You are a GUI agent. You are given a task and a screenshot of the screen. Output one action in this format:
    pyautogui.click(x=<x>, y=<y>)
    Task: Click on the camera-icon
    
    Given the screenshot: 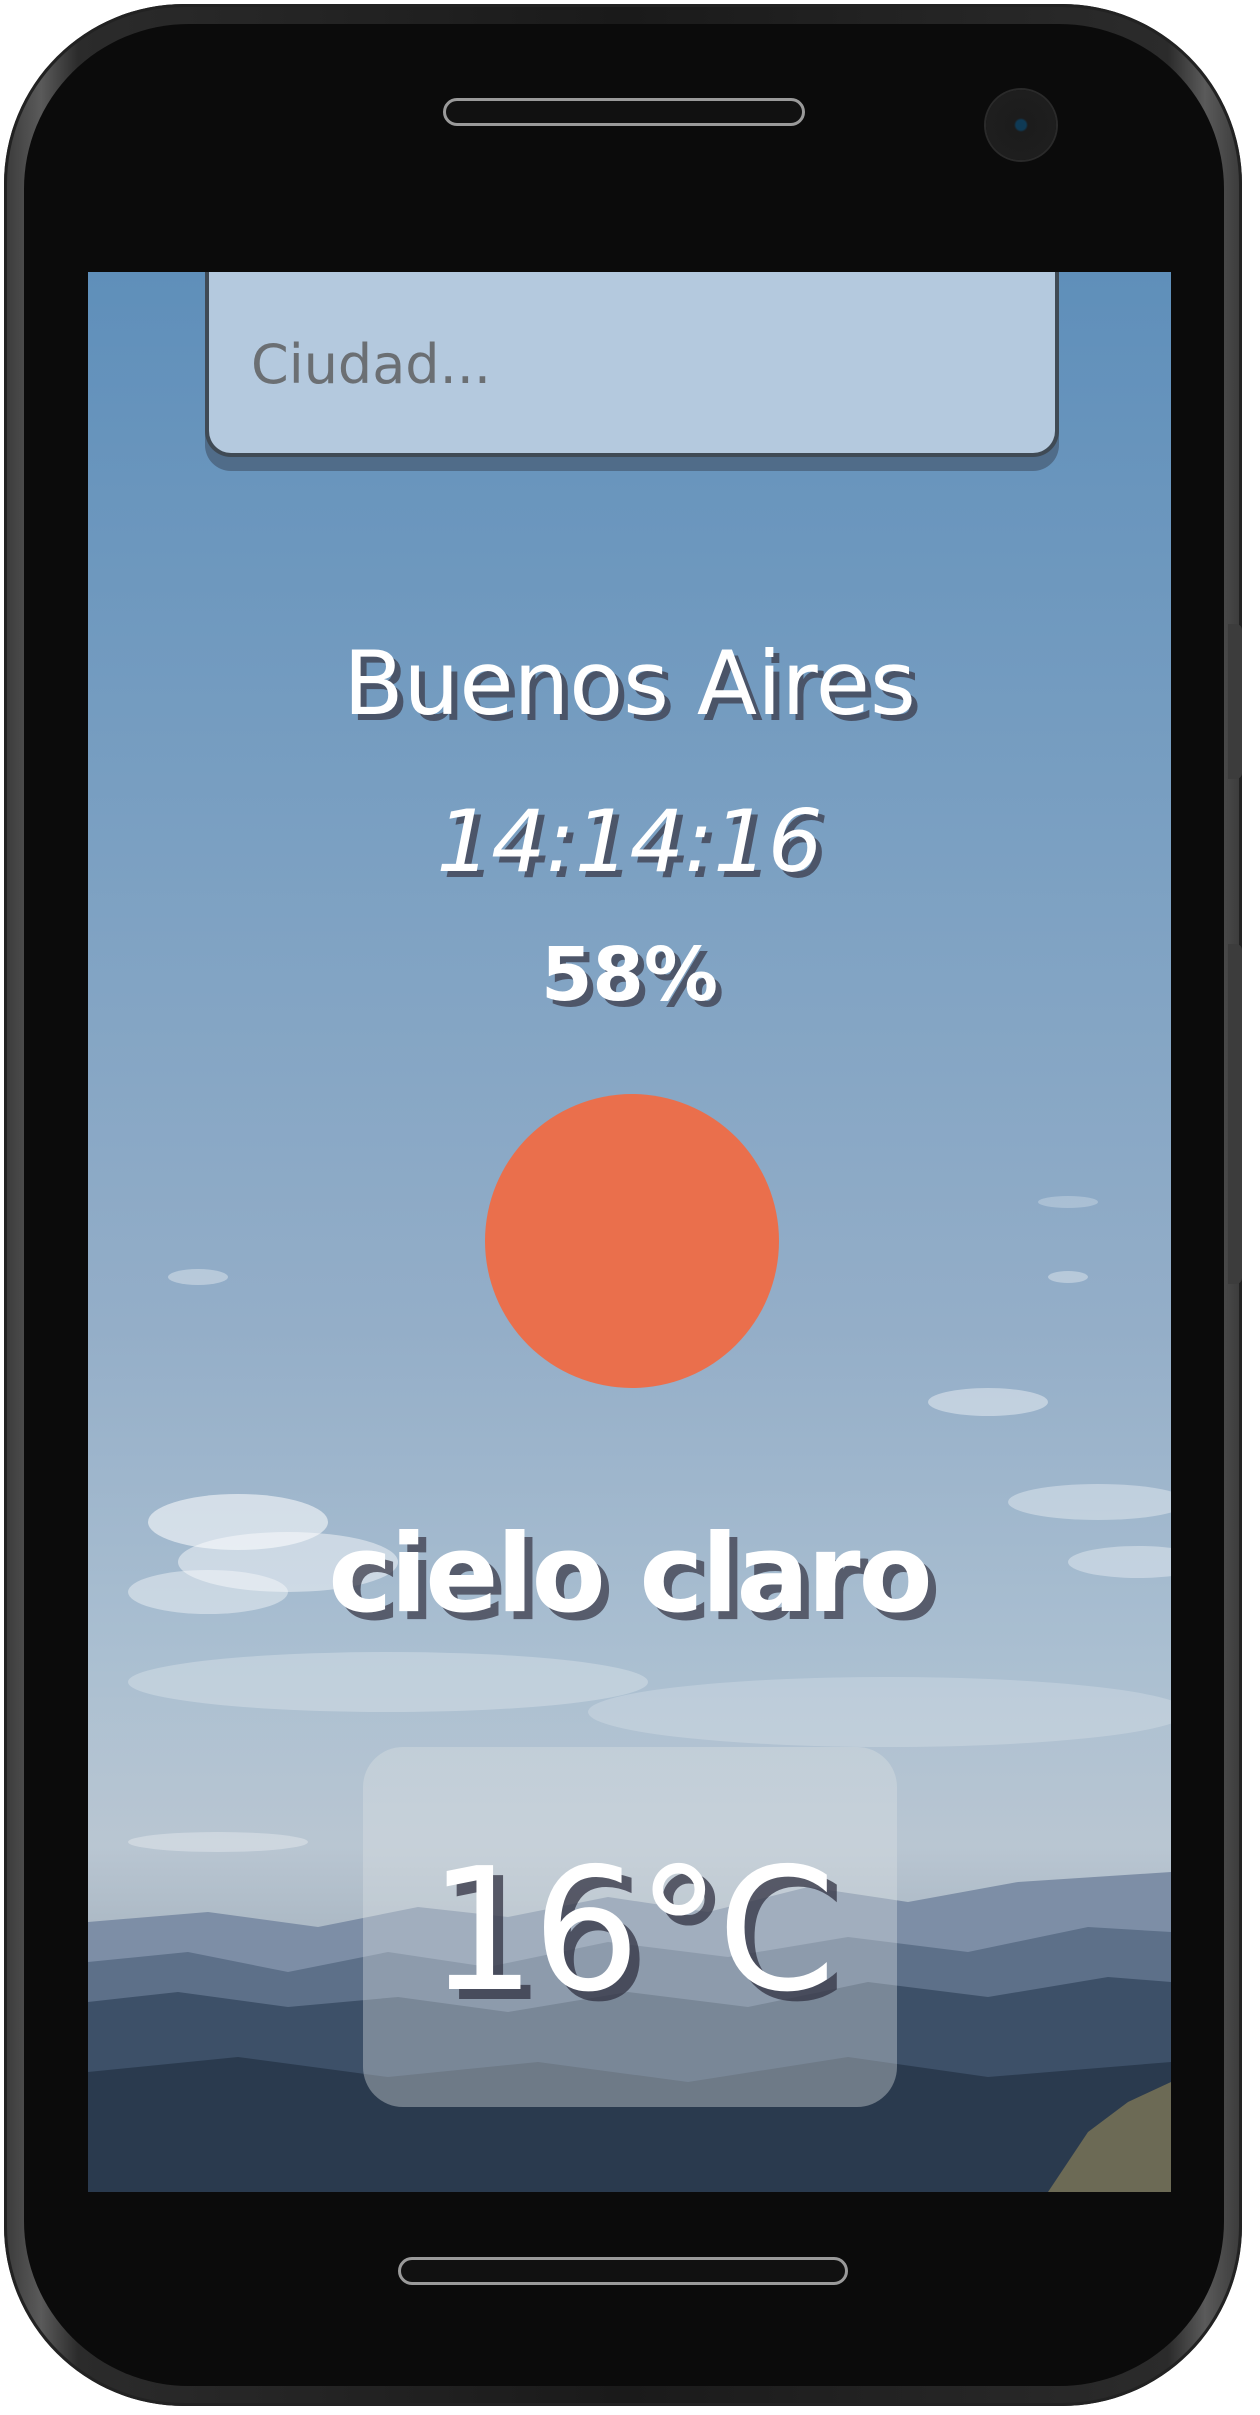 What is the action you would take?
    pyautogui.click(x=1021, y=125)
    